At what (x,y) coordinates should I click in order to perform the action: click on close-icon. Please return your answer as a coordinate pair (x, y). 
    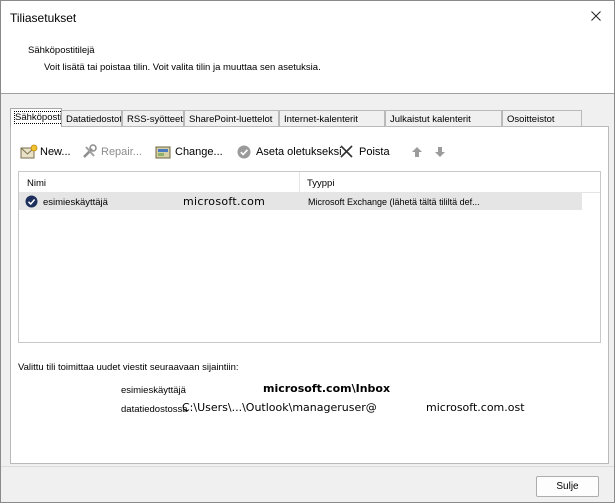
    Looking at the image, I should click on (596, 16).